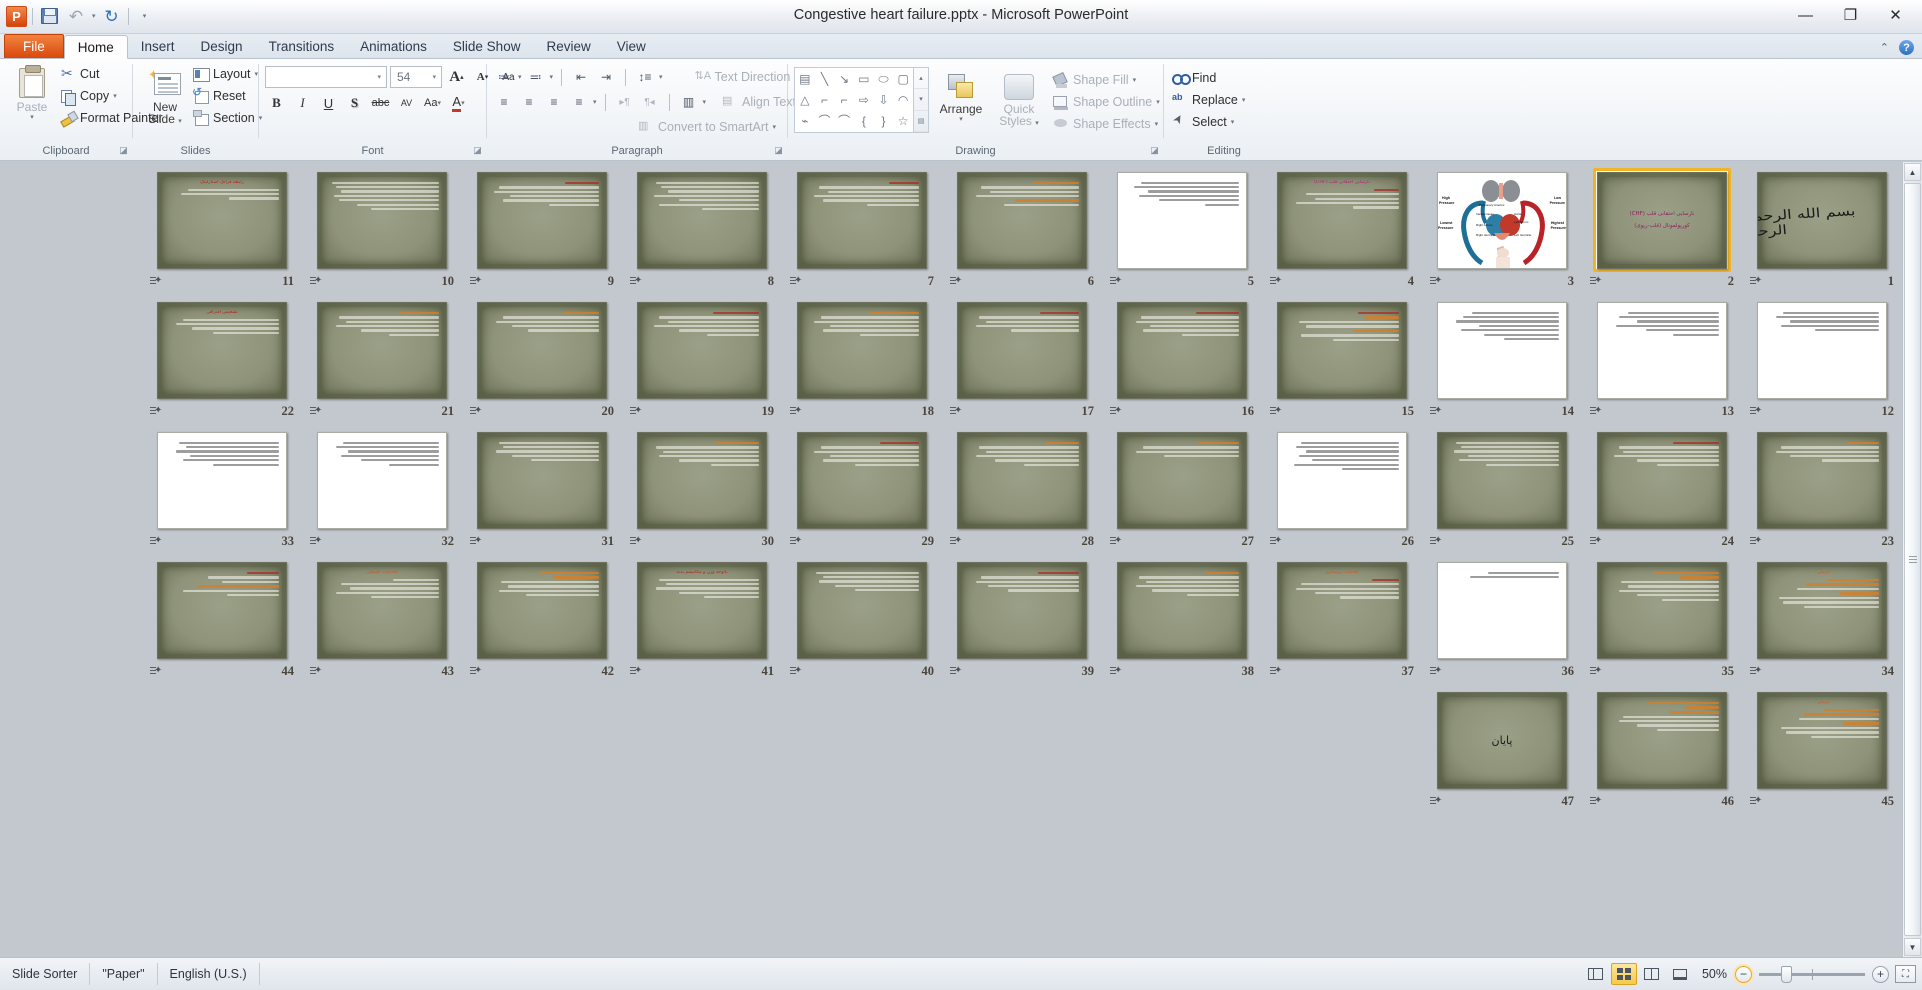 The height and width of the screenshot is (990, 1922). I want to click on slide-cell: 36 ✦, so click(1502, 623).